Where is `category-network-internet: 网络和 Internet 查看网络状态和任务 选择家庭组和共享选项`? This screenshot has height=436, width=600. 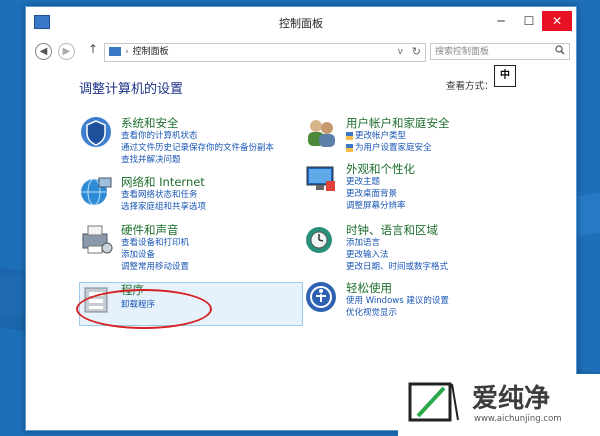
category-network-internet: 网络和 Internet 查看网络状态和任务 选择家庭组和共享选项 is located at coordinates (194, 194).